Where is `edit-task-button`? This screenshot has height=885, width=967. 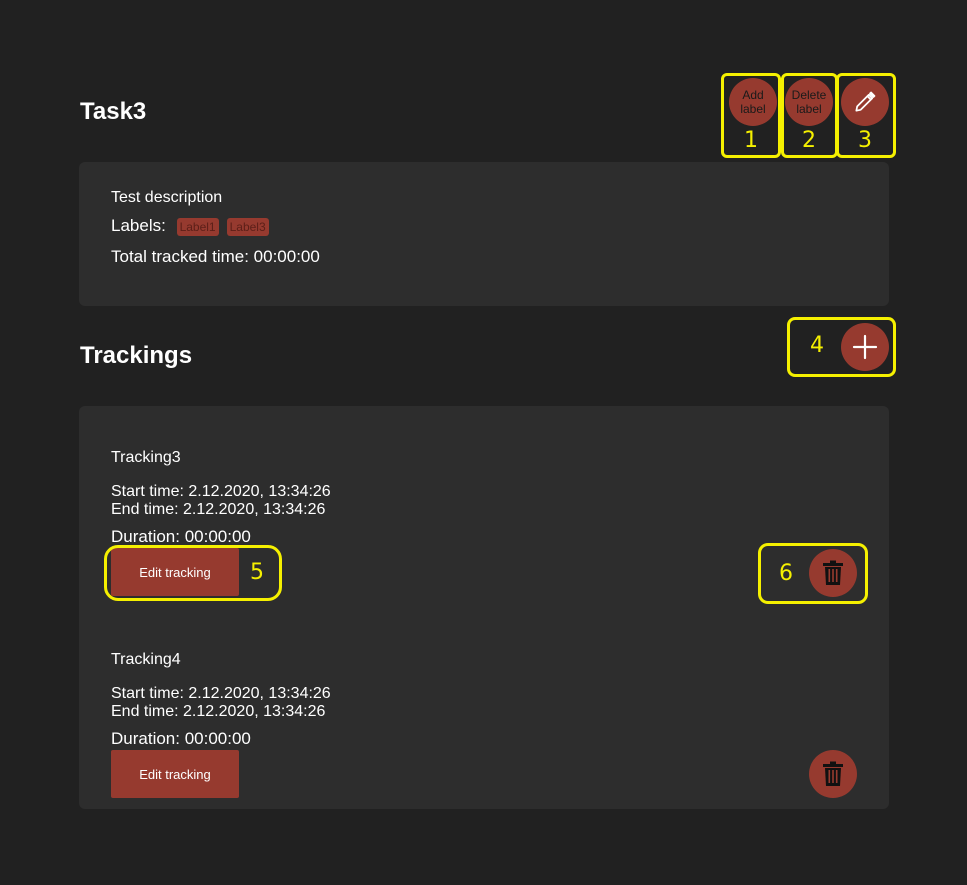
edit-task-button is located at coordinates (865, 102).